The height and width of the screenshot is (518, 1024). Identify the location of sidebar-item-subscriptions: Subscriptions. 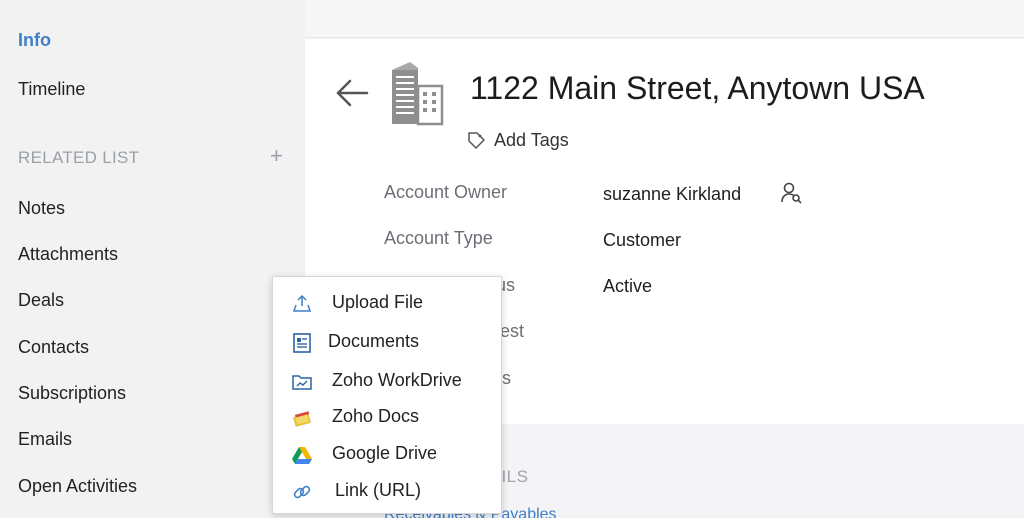
(72, 393).